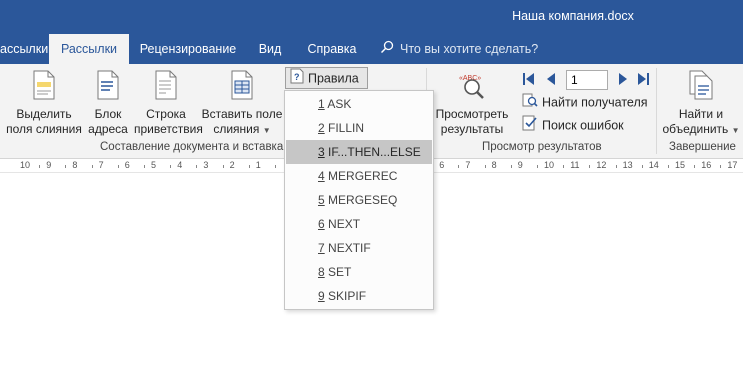 The image size is (743, 383). Describe the element at coordinates (242, 130) in the screenshot. I see `insert-field-label-2: слияния ▼` at that location.